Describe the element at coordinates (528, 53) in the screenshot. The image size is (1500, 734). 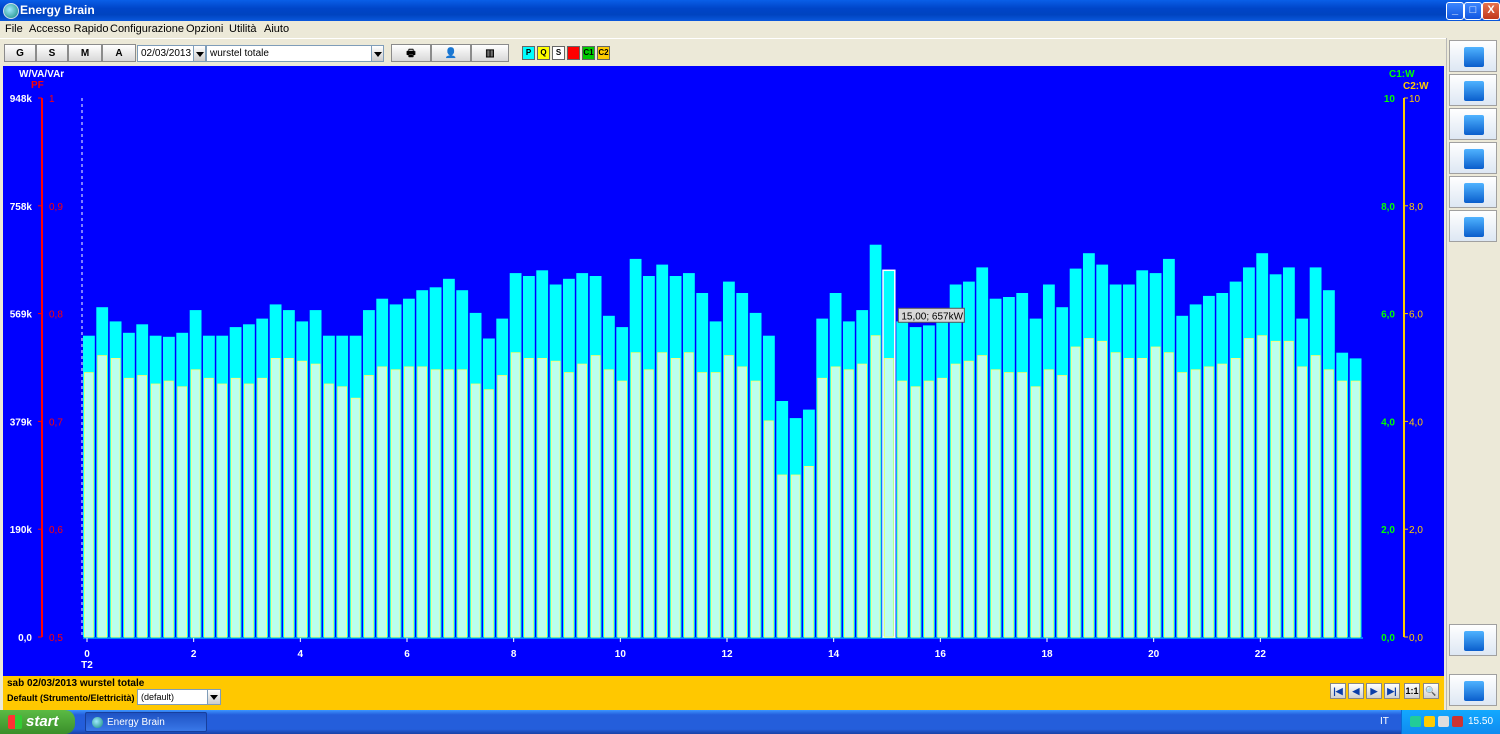
I see `toggle-p: P` at that location.